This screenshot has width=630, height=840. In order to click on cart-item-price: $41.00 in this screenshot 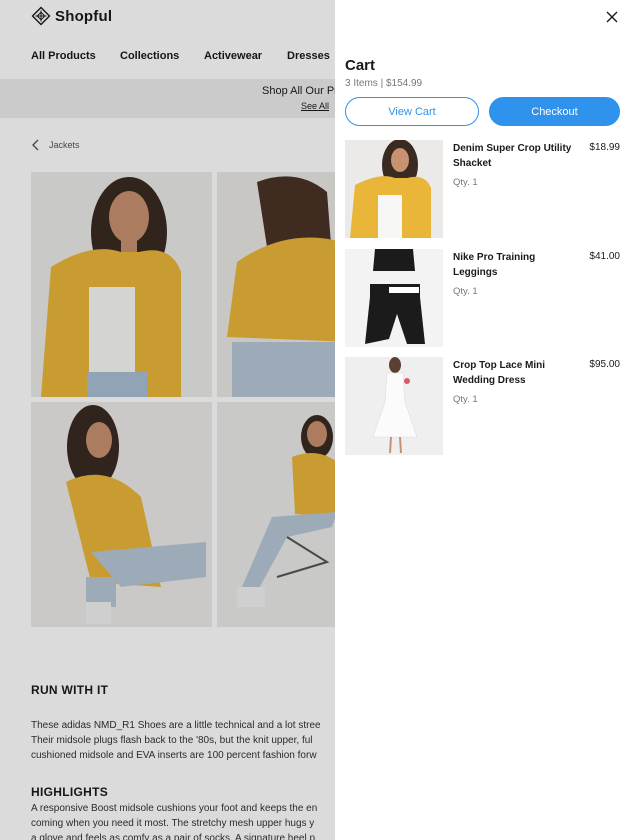, I will do `click(604, 256)`.